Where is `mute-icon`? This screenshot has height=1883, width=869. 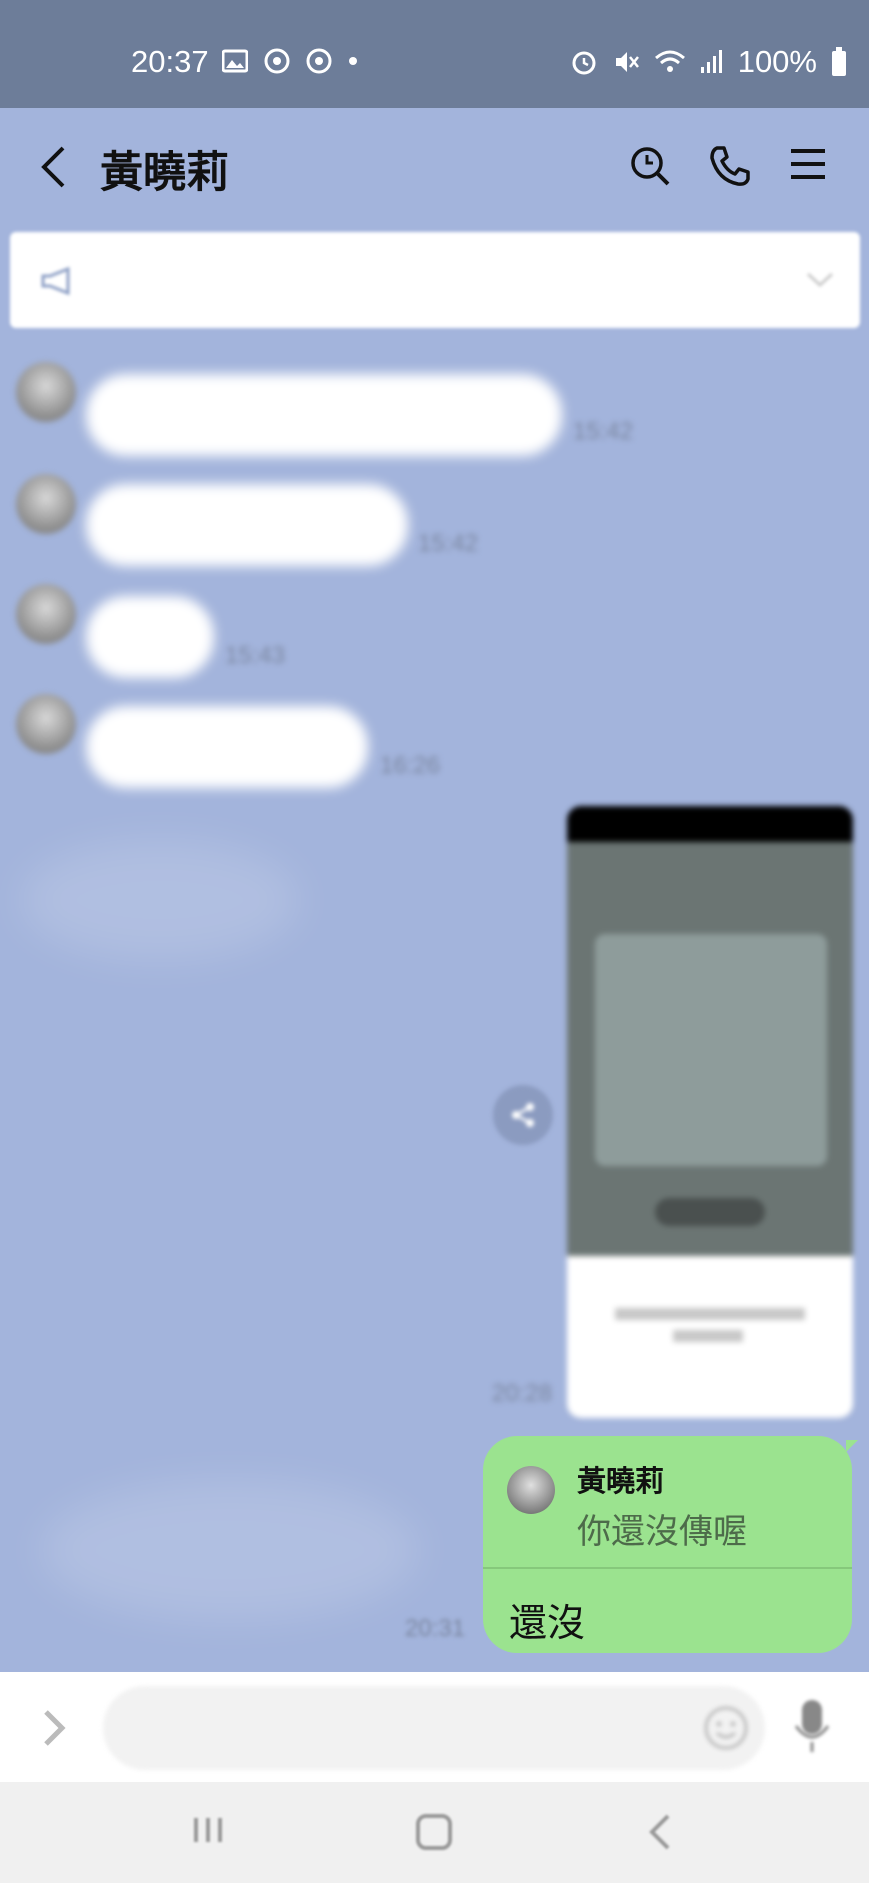
mute-icon is located at coordinates (627, 62).